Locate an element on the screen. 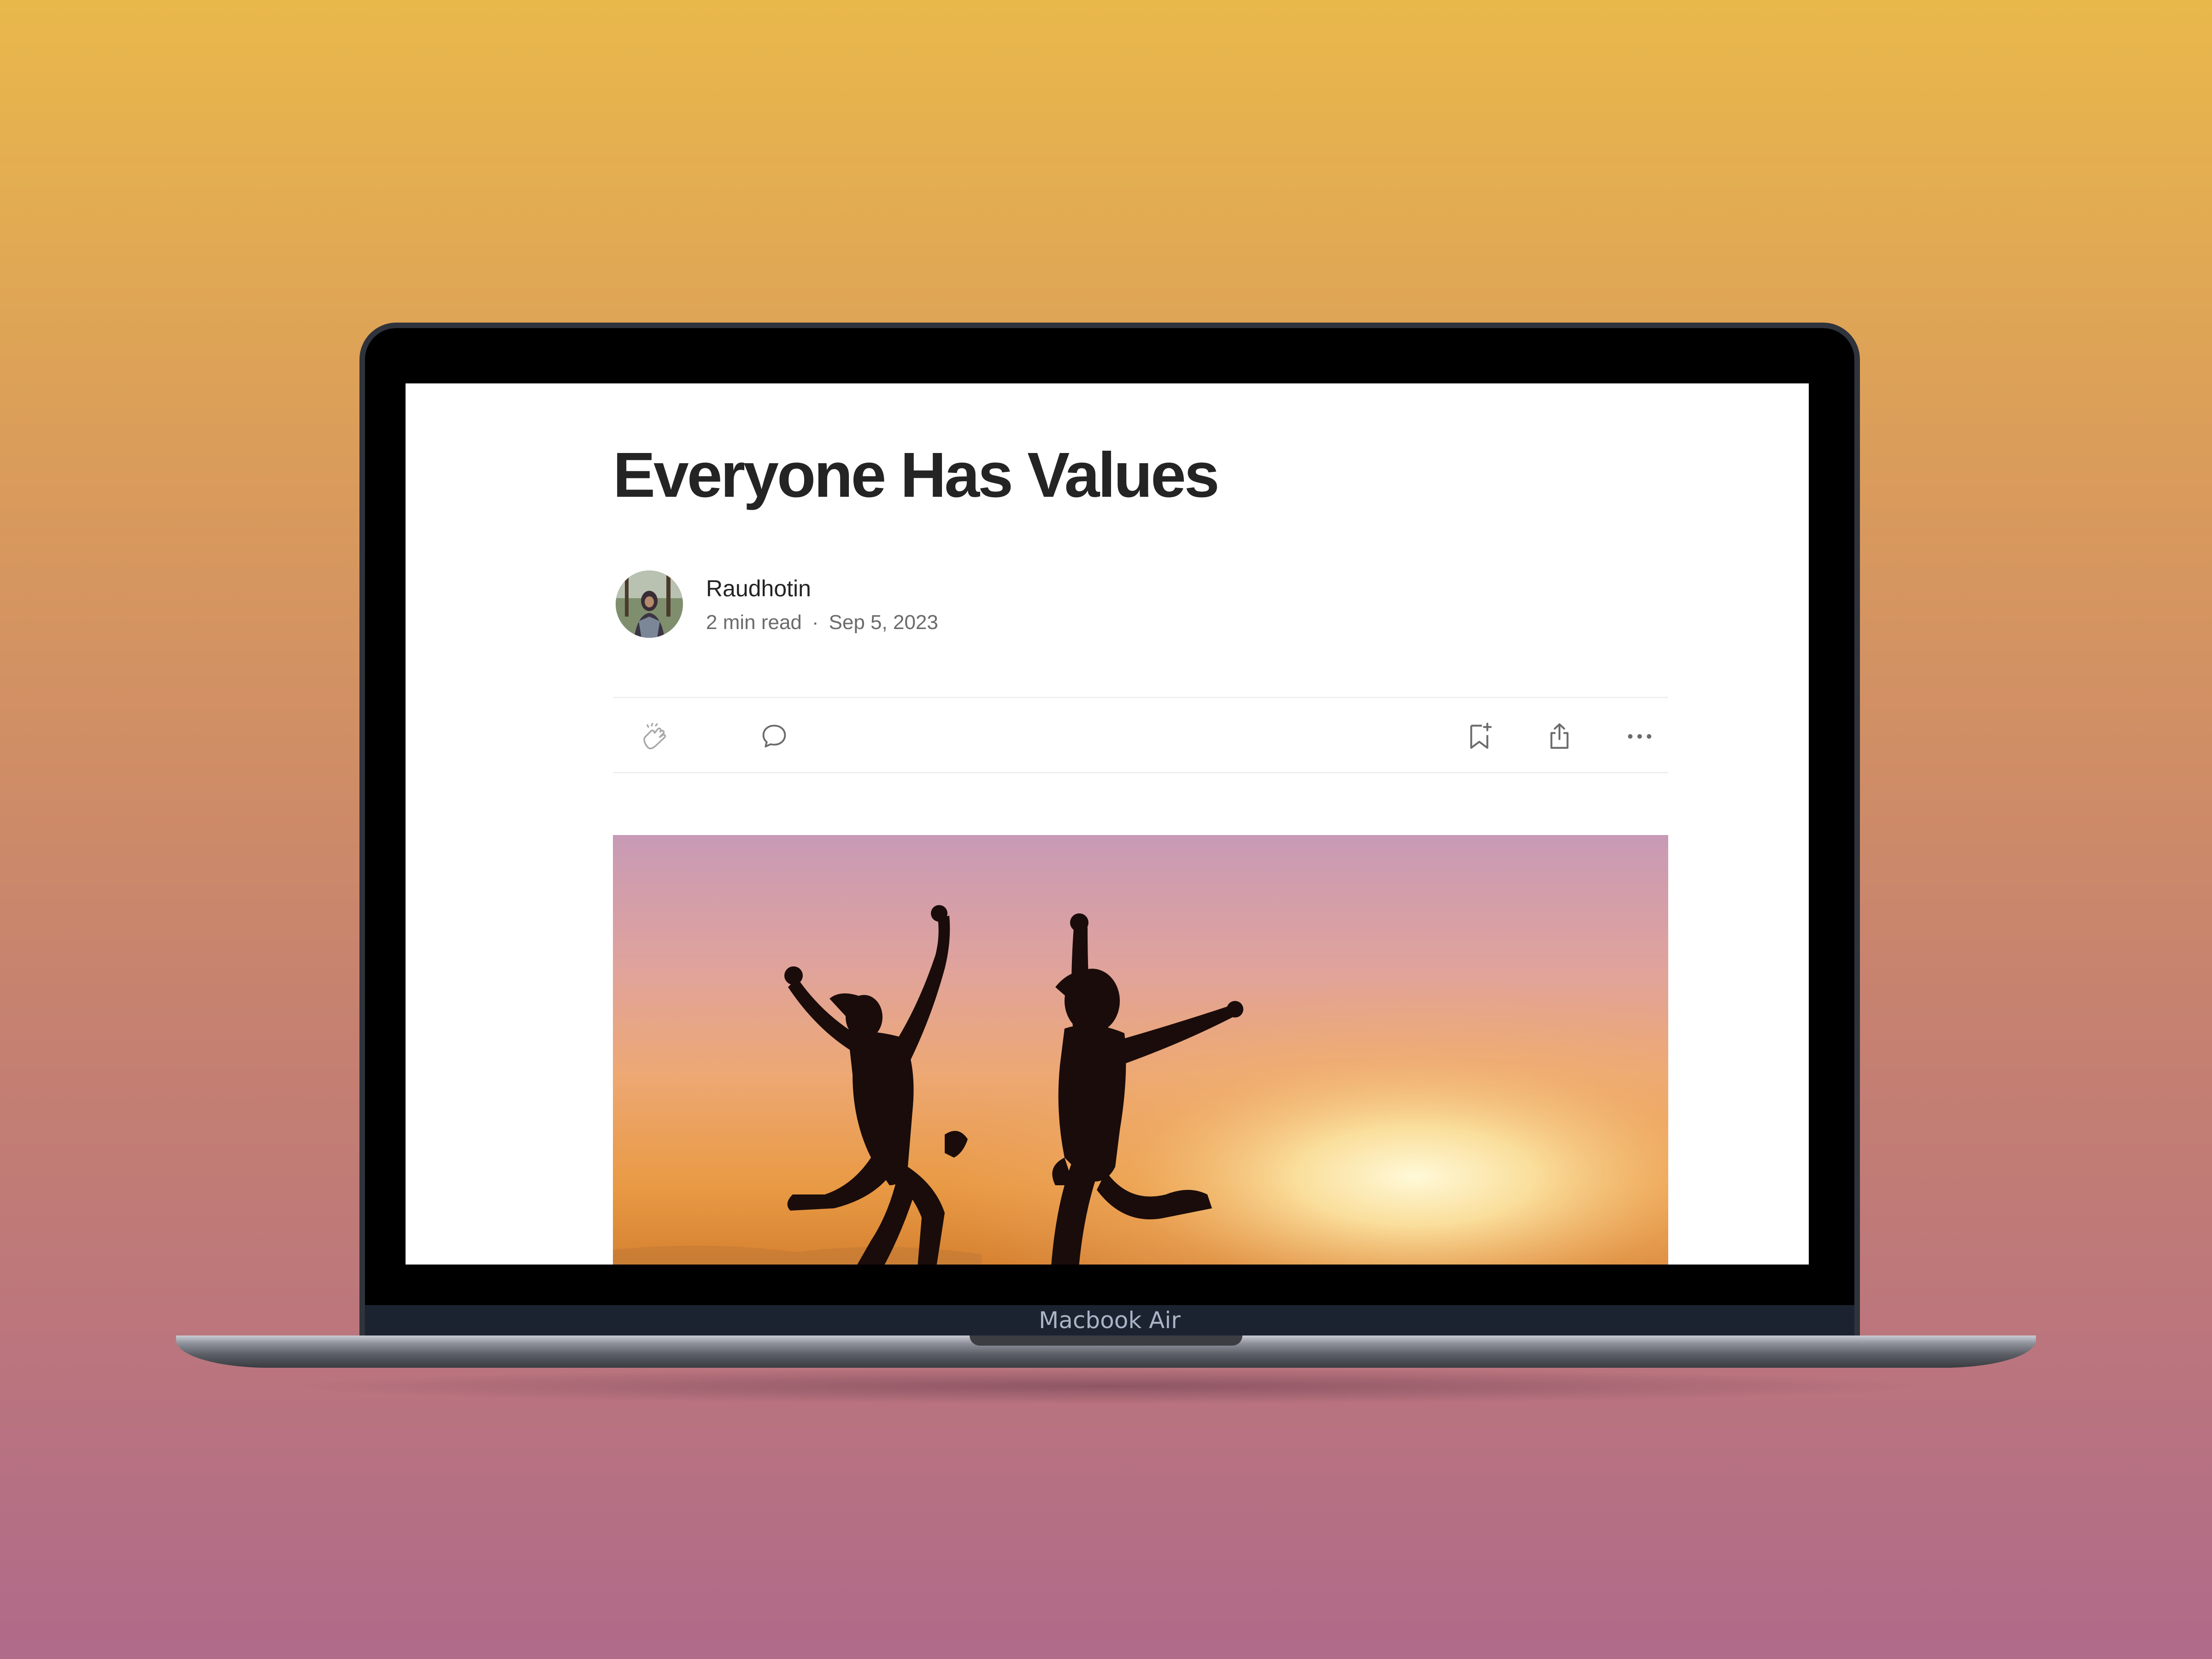 The width and height of the screenshot is (2212, 1659). laptop-chin: Macbook Air is located at coordinates (1109, 1320).